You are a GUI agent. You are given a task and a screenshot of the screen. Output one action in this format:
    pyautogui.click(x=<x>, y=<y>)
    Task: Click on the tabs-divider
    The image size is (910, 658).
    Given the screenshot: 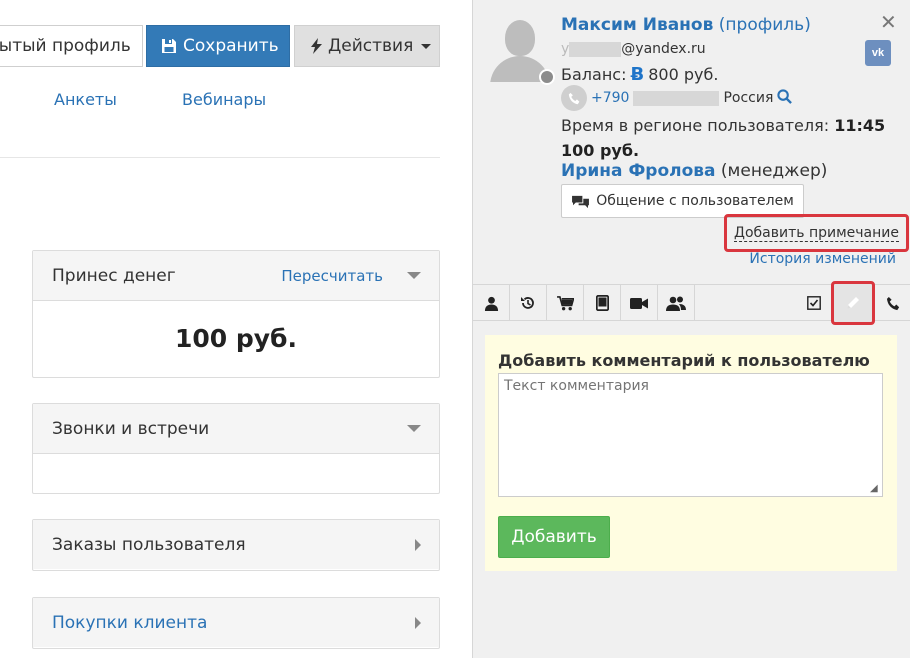 What is the action you would take?
    pyautogui.click(x=220, y=157)
    